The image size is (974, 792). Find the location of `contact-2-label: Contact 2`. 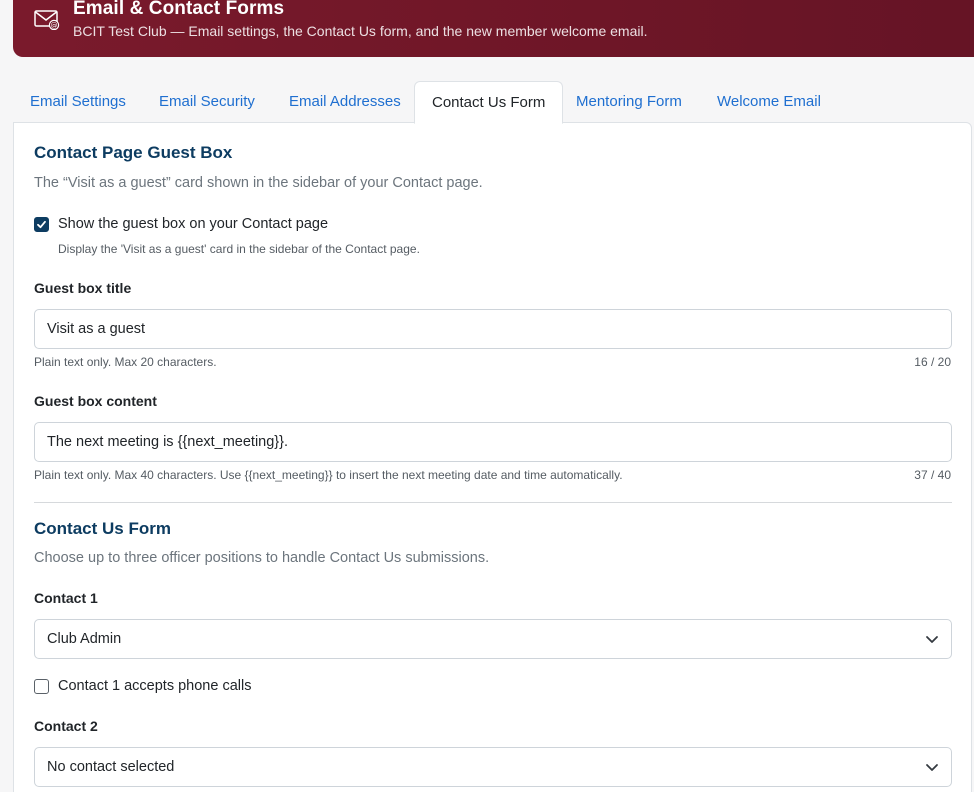

contact-2-label: Contact 2 is located at coordinates (66, 726).